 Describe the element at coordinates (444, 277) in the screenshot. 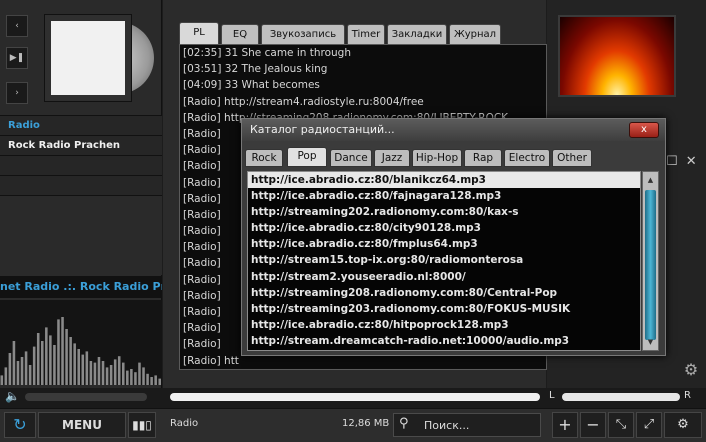

I see `station-url-row: http://stream2.youseeradio.nl:8000/` at that location.